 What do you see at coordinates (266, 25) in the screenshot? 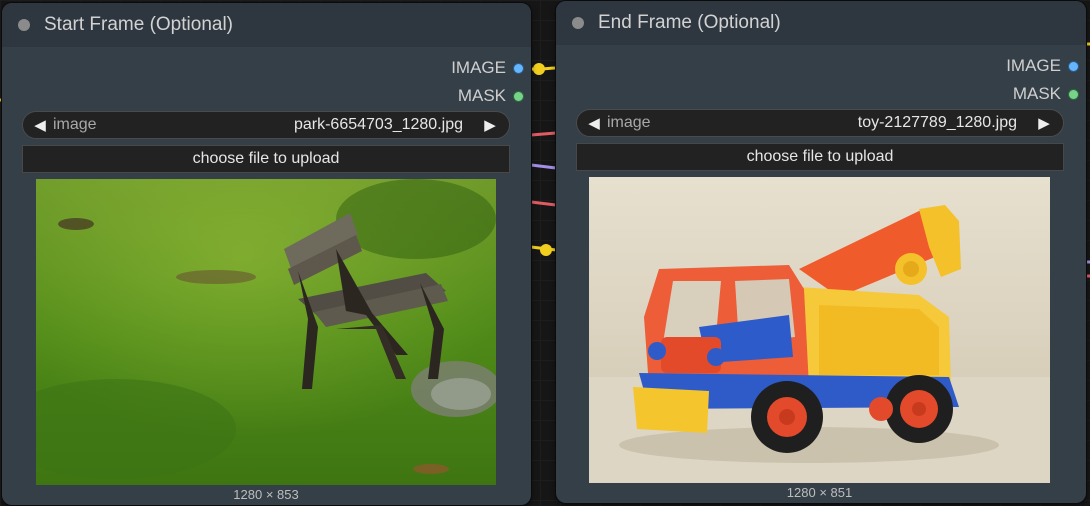
I see `node-header: Start Frame (Optional)` at bounding box center [266, 25].